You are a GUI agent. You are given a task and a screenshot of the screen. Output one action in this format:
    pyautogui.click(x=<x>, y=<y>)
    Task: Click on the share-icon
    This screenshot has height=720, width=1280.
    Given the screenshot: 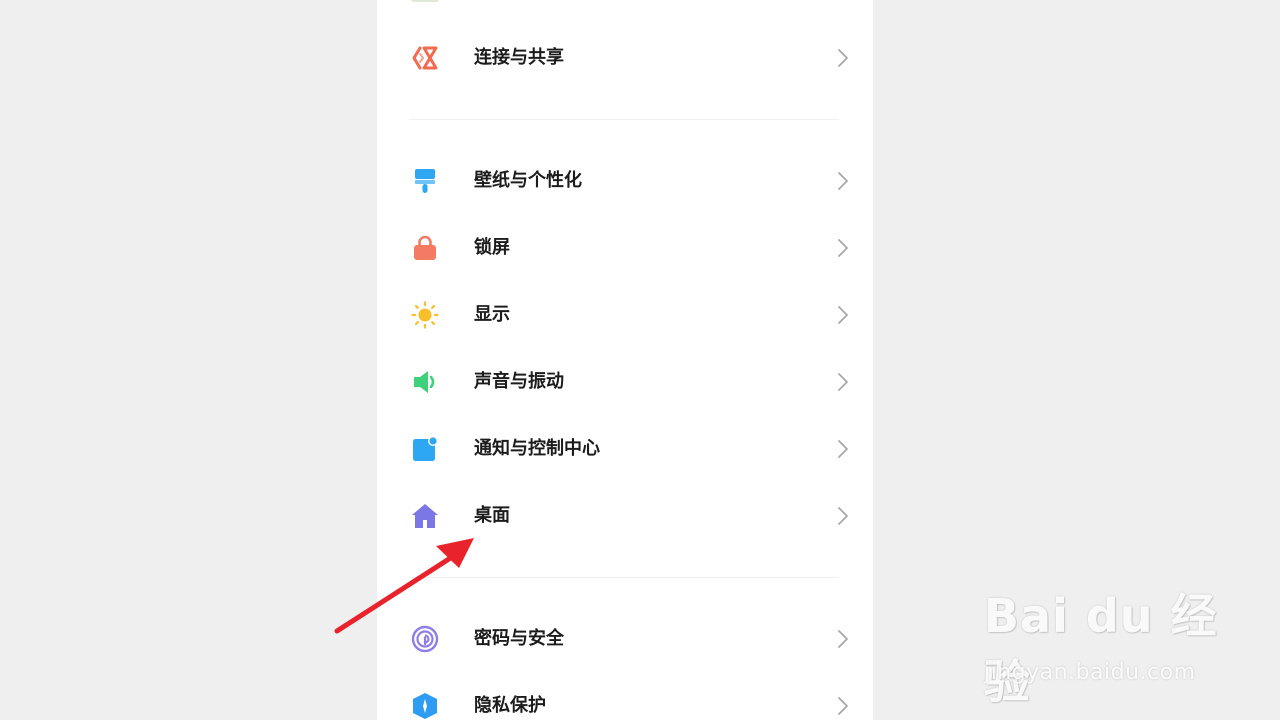 What is the action you would take?
    pyautogui.click(x=425, y=58)
    